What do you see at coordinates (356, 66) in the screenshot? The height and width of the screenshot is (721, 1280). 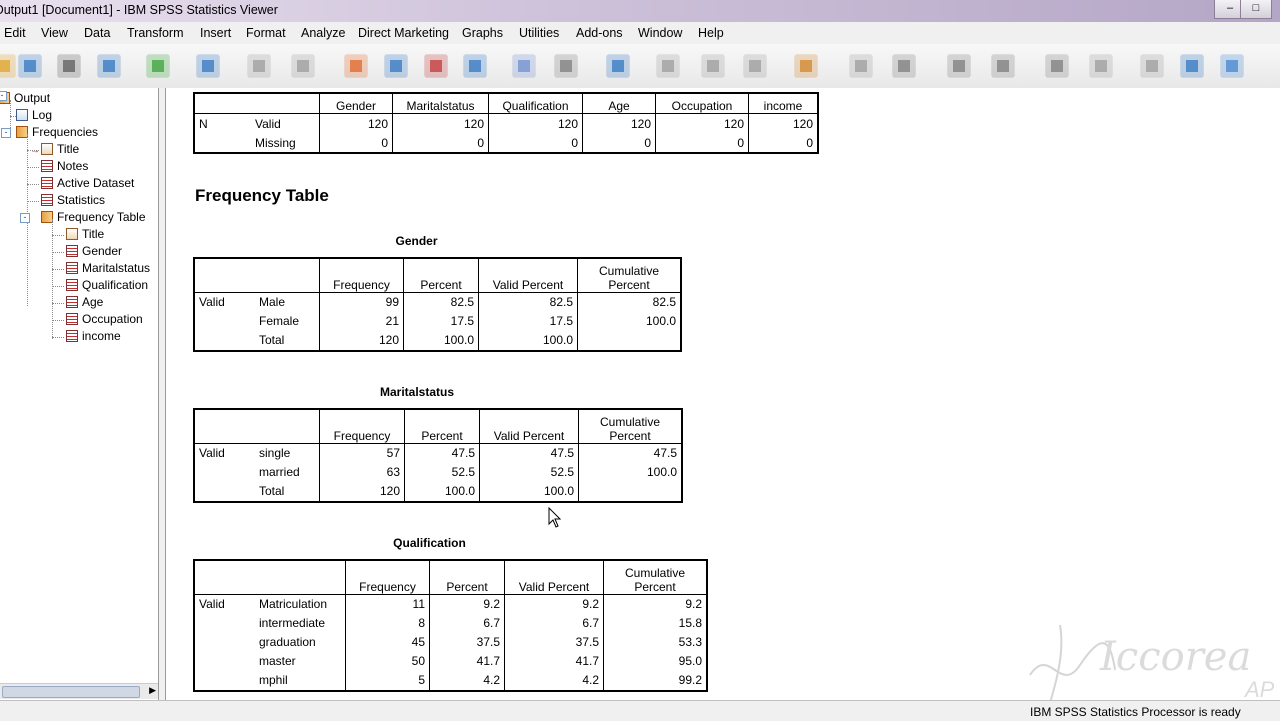 I see `goto-case-icon` at bounding box center [356, 66].